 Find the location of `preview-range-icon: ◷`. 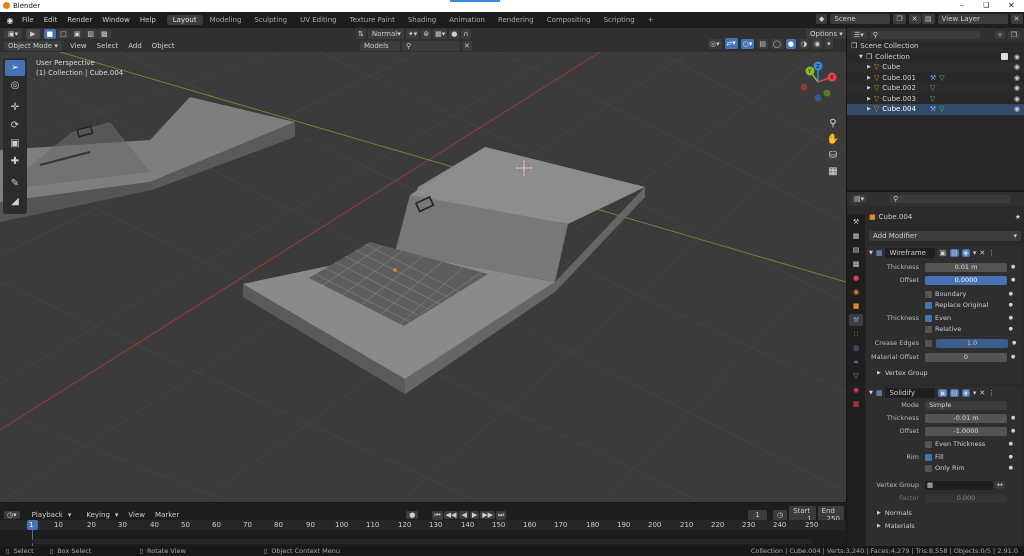

preview-range-icon: ◷ is located at coordinates (780, 515).